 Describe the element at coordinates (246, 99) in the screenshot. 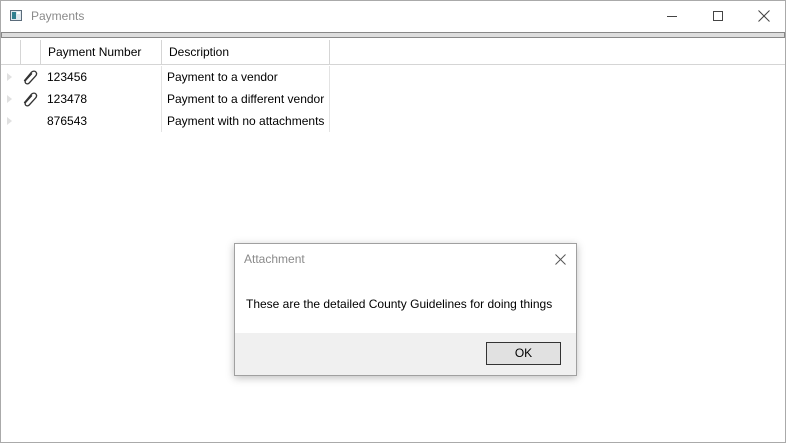

I see `description-cell: Payment to a different vendor` at that location.